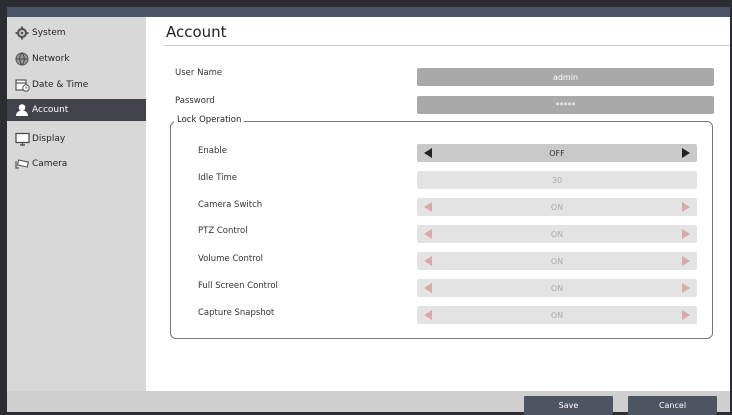  I want to click on volume-control-selector: ON, so click(557, 261).